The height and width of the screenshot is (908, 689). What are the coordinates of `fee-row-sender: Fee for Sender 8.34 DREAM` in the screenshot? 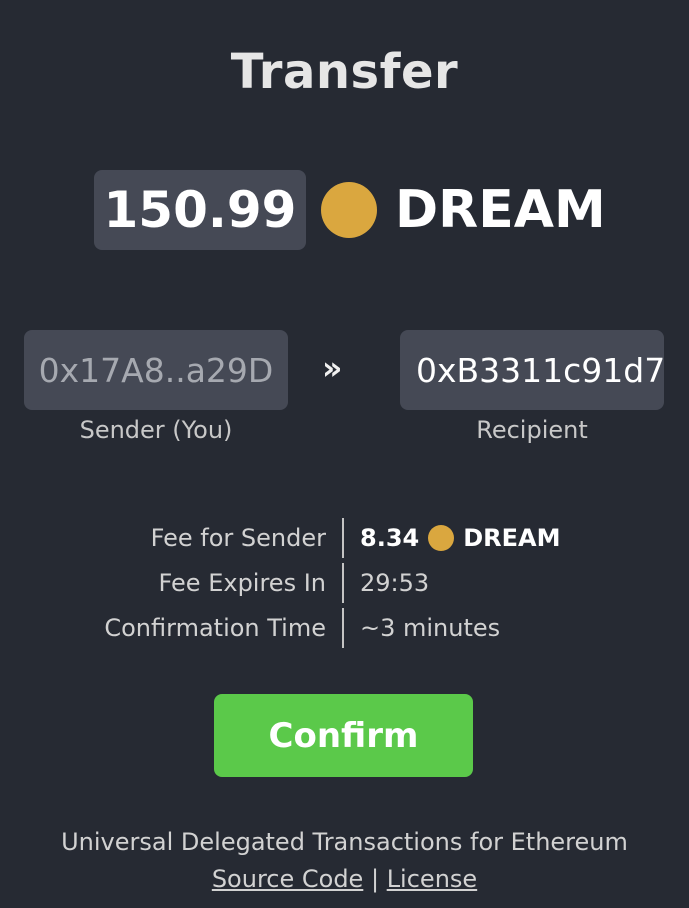 It's located at (344, 538).